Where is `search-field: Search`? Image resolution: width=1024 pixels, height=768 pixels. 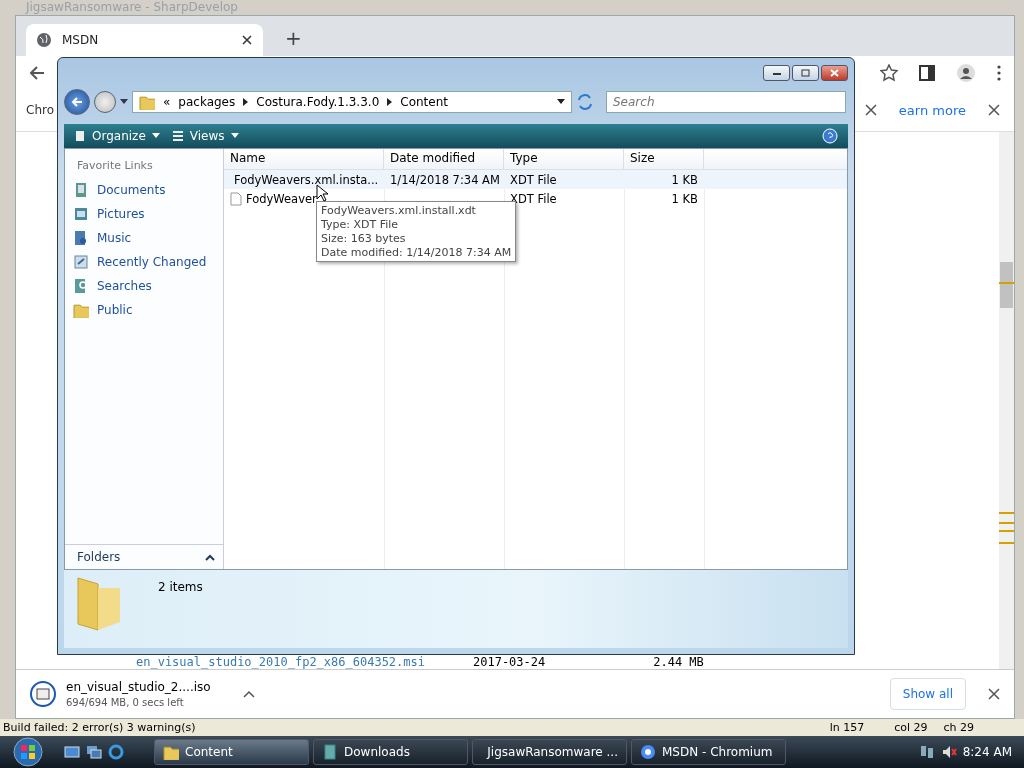
search-field: Search is located at coordinates (726, 102).